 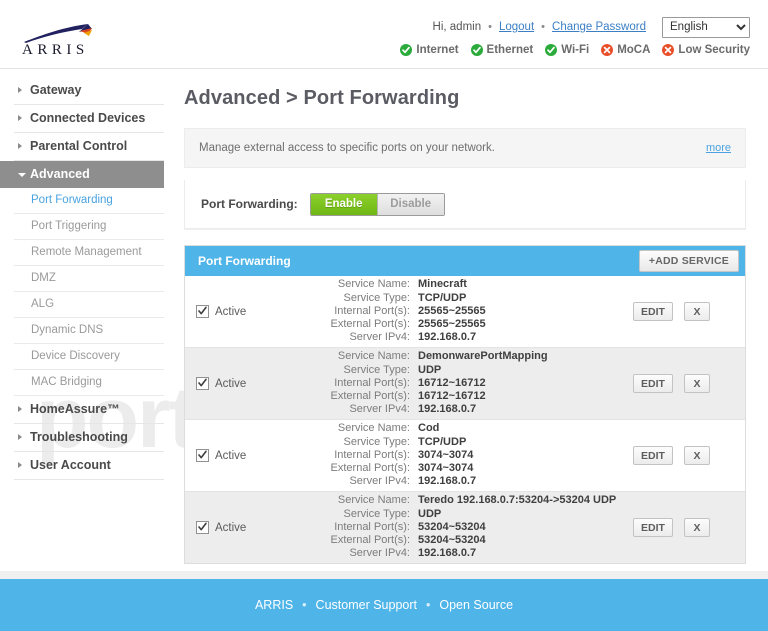 I want to click on sidebar-item-label: Connected Devices, so click(x=88, y=118).